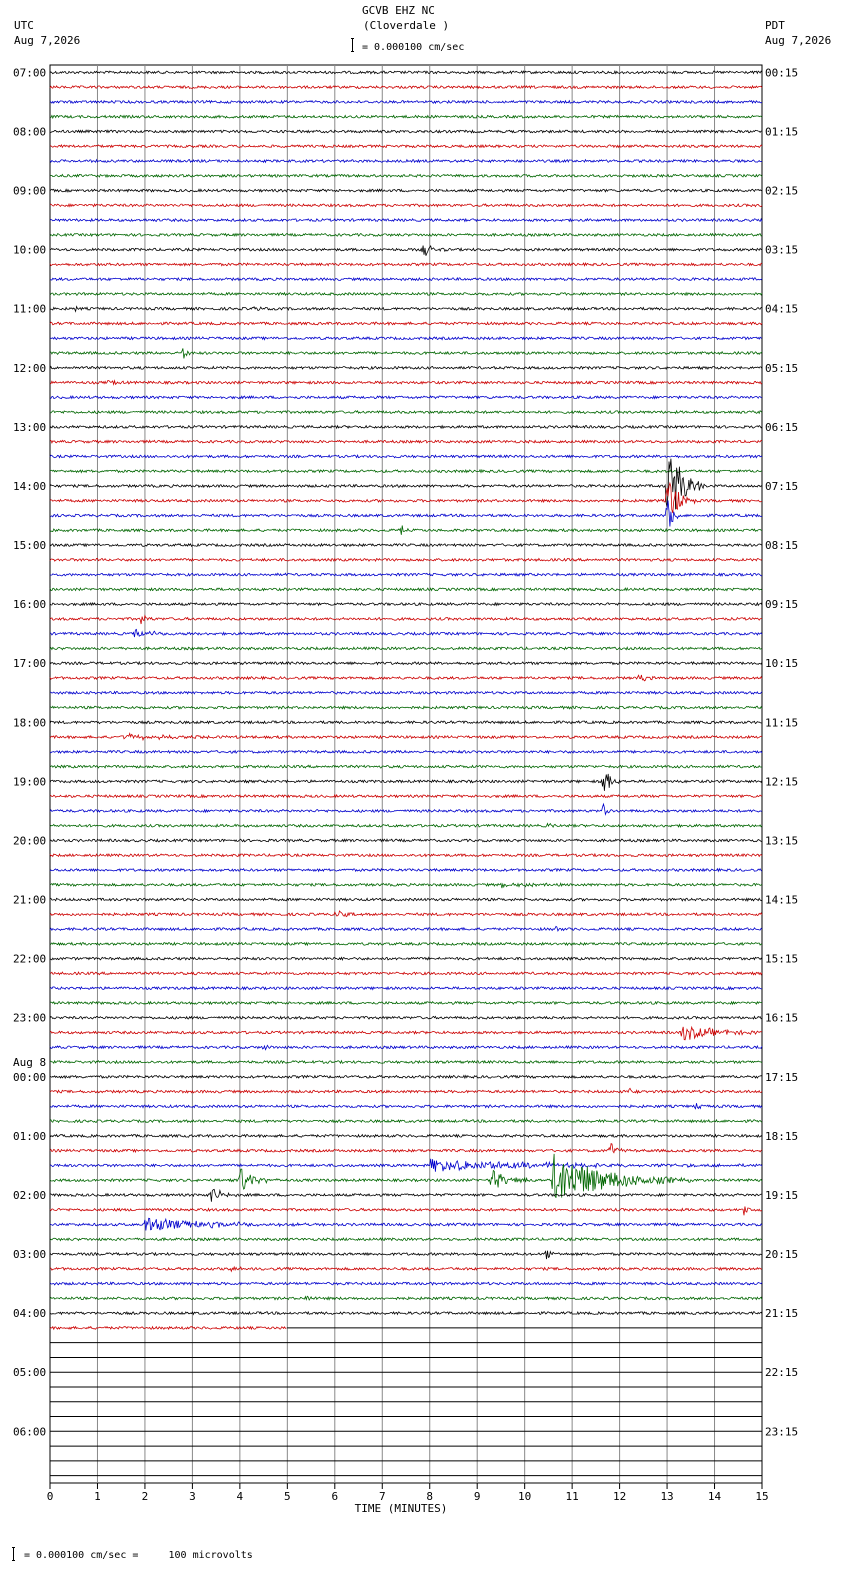 The height and width of the screenshot is (1584, 850). Describe the element at coordinates (781, 959) in the screenshot. I see `pdt-hour-label: 15:15` at that location.